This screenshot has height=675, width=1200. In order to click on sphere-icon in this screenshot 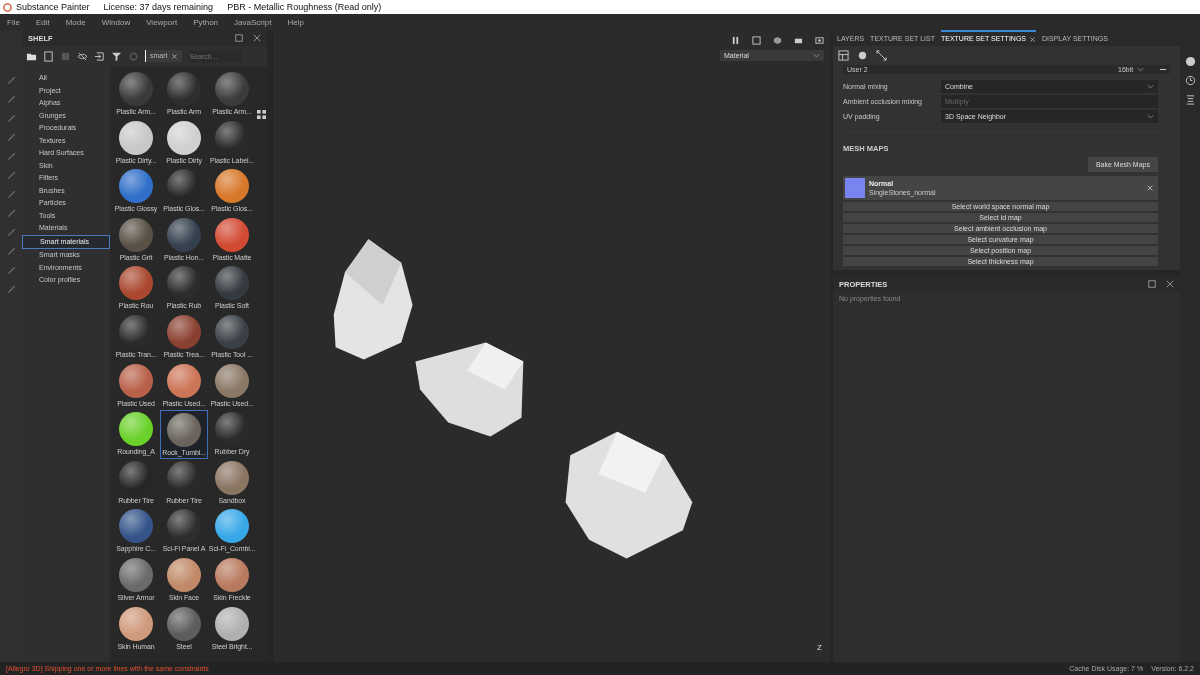, I will do `click(862, 55)`.